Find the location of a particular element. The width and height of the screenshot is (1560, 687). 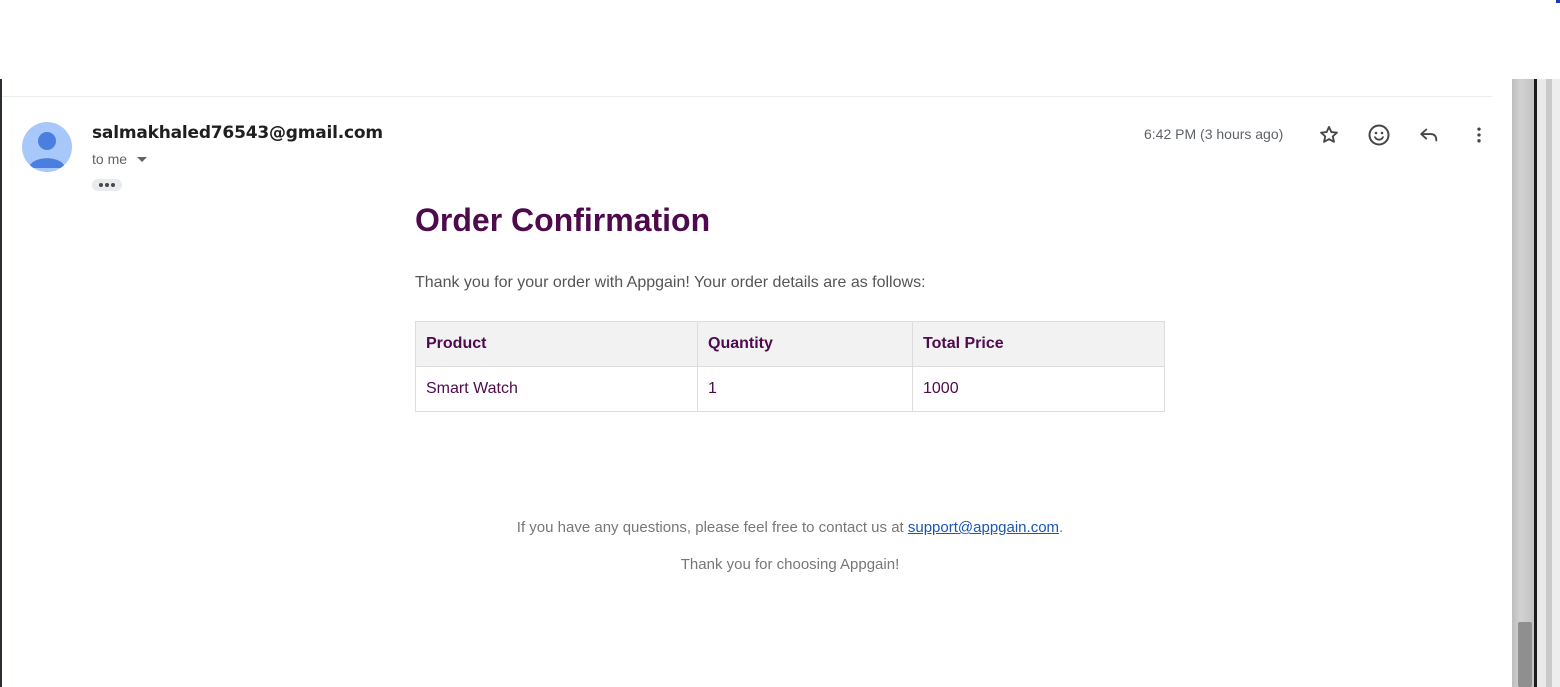

message-timestamp: 6:42 PM (3 hours ago) is located at coordinates (1214, 134).